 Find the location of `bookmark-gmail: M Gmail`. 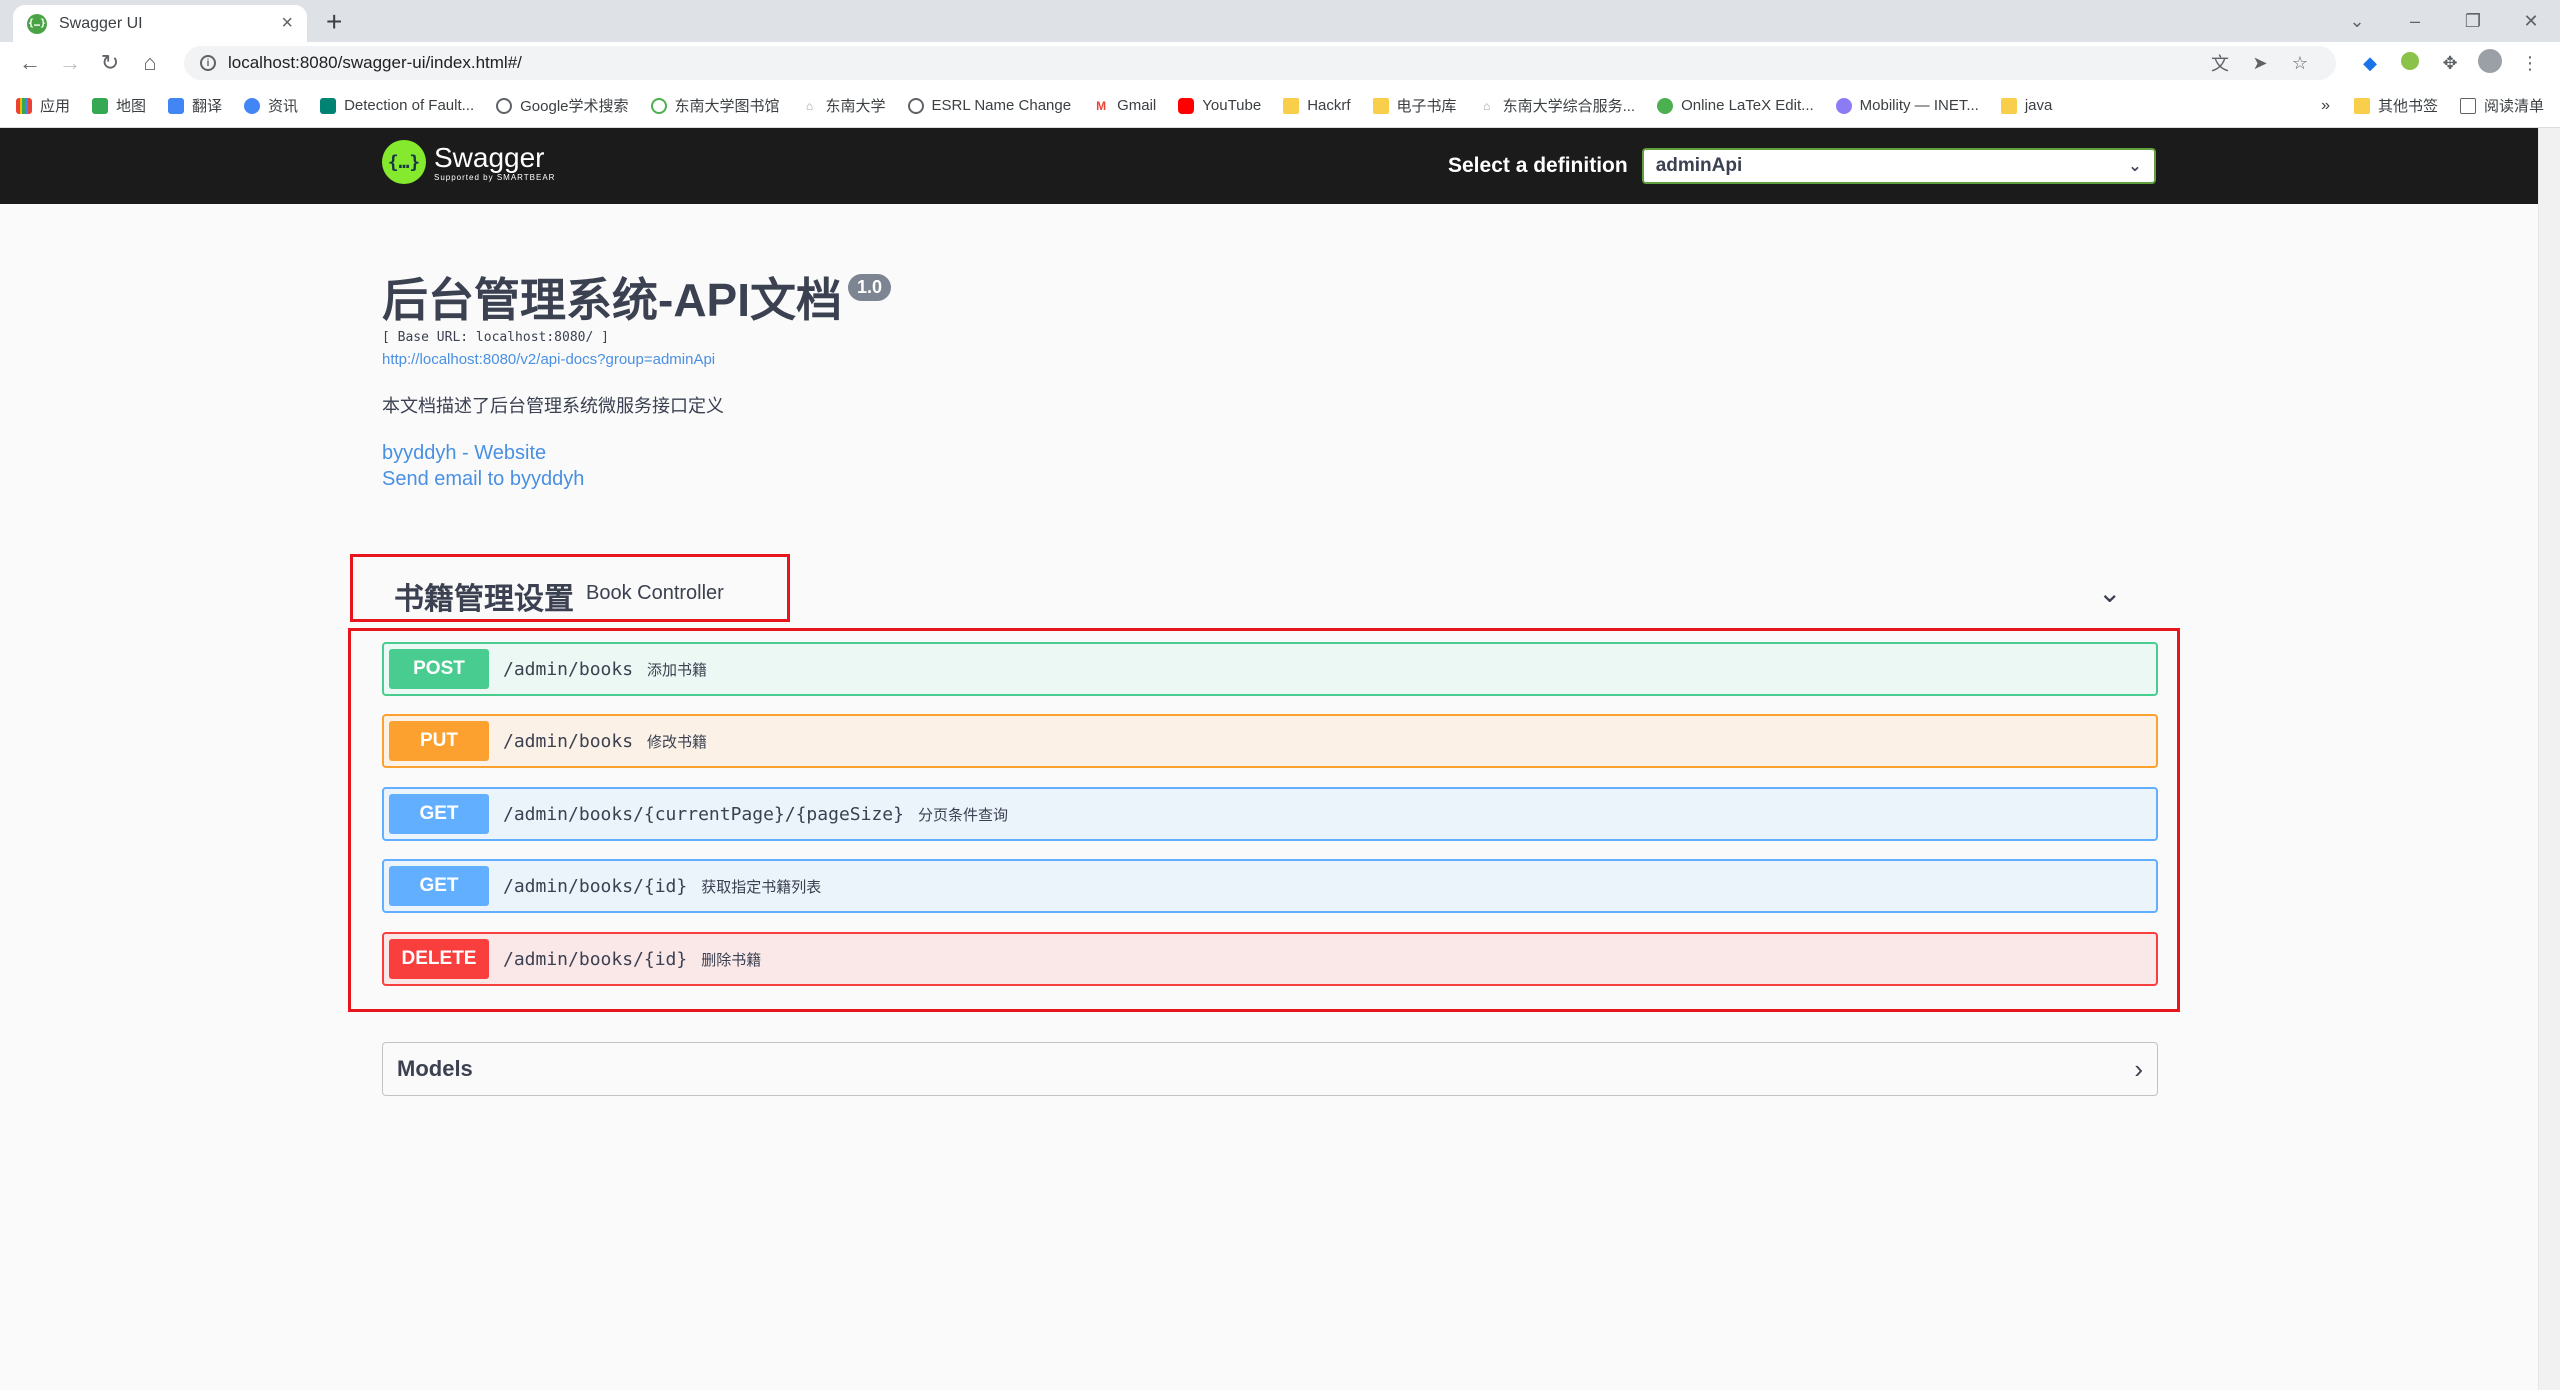

bookmark-gmail: M Gmail is located at coordinates (1124, 105).